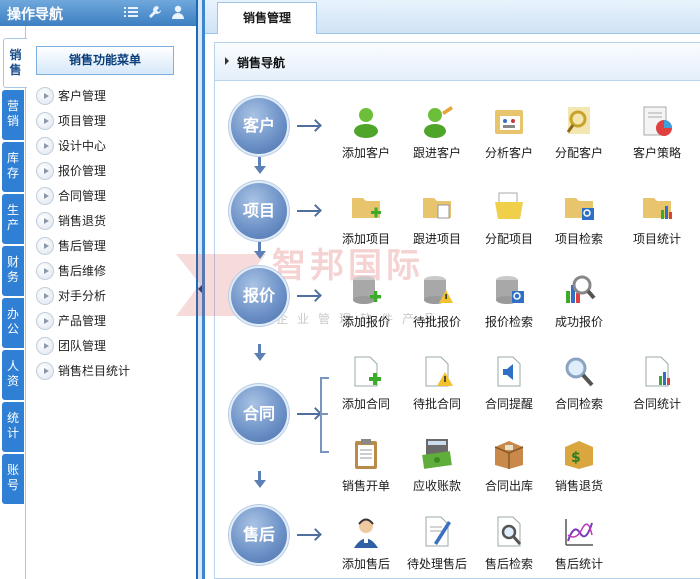 This screenshot has height=579, width=700. I want to click on doc-chart-icon, so click(657, 371).